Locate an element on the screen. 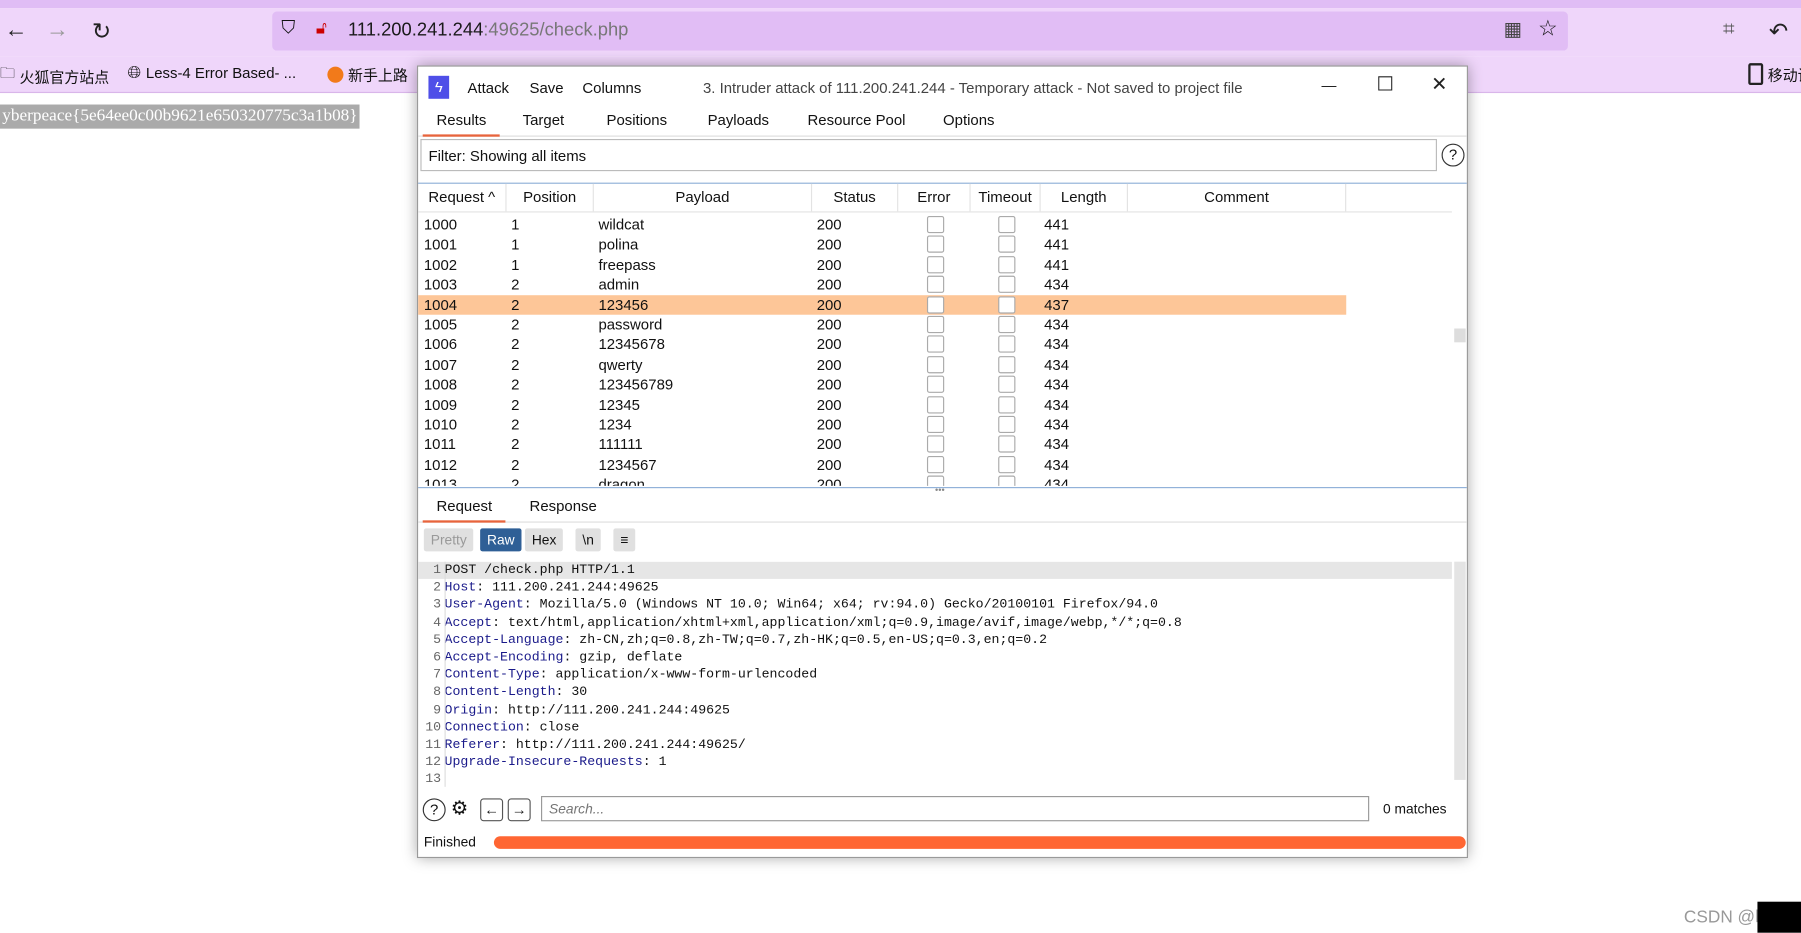 This screenshot has width=1801, height=933. table-row: 1009 2 12345 200 434 is located at coordinates (882, 405).